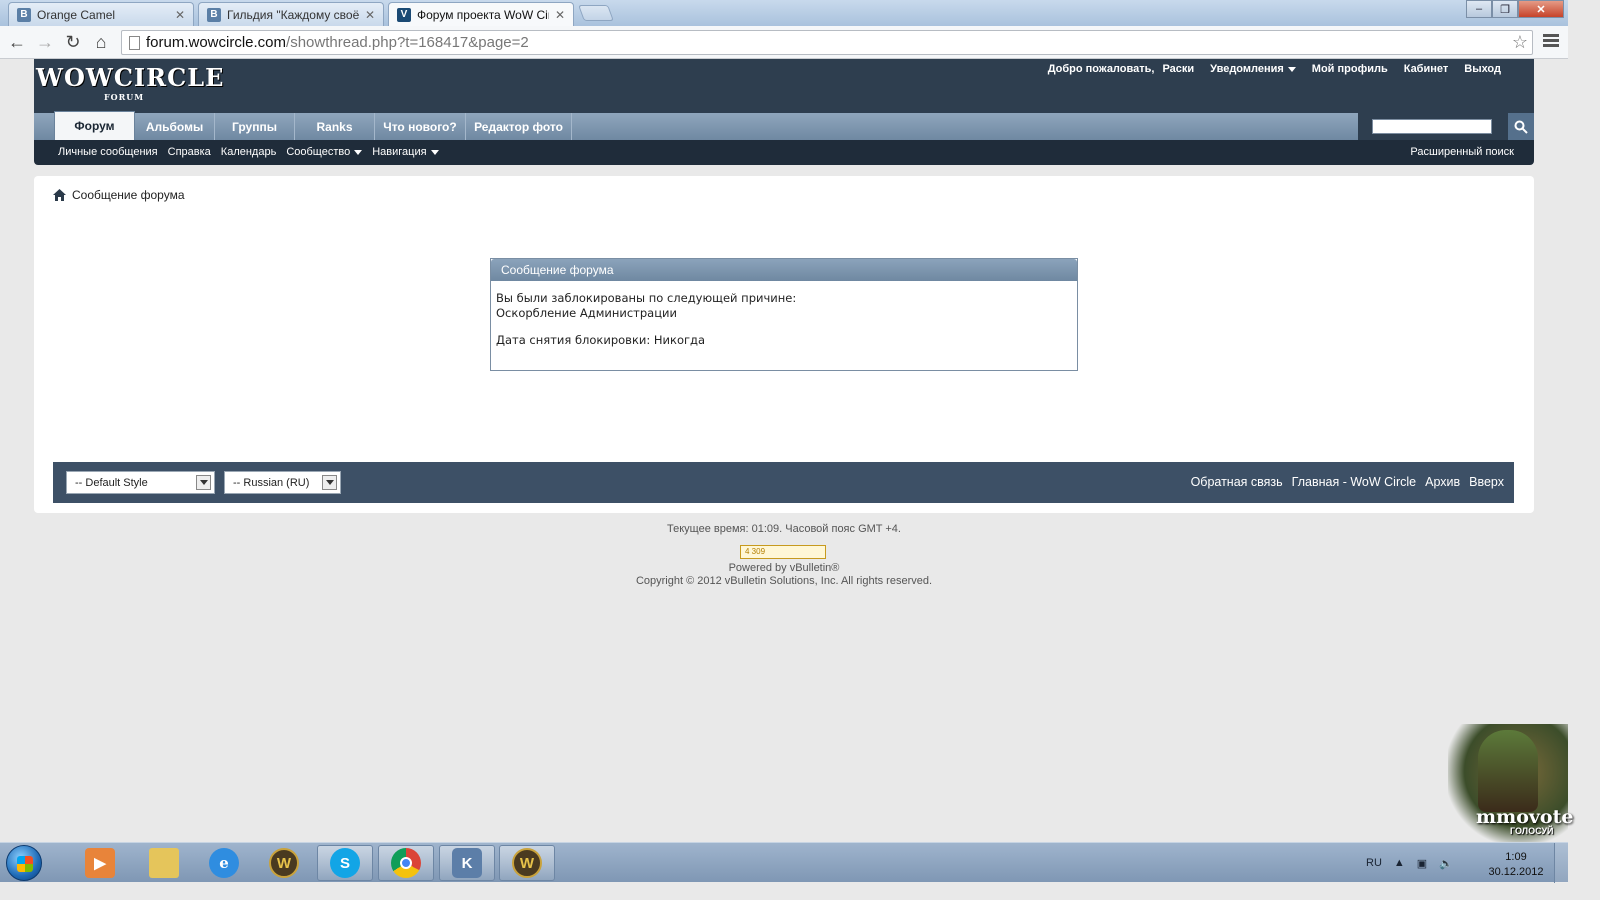 This screenshot has width=1600, height=900. What do you see at coordinates (1354, 482) in the screenshot?
I see `homepage-link: Главная - WoW Circle` at bounding box center [1354, 482].